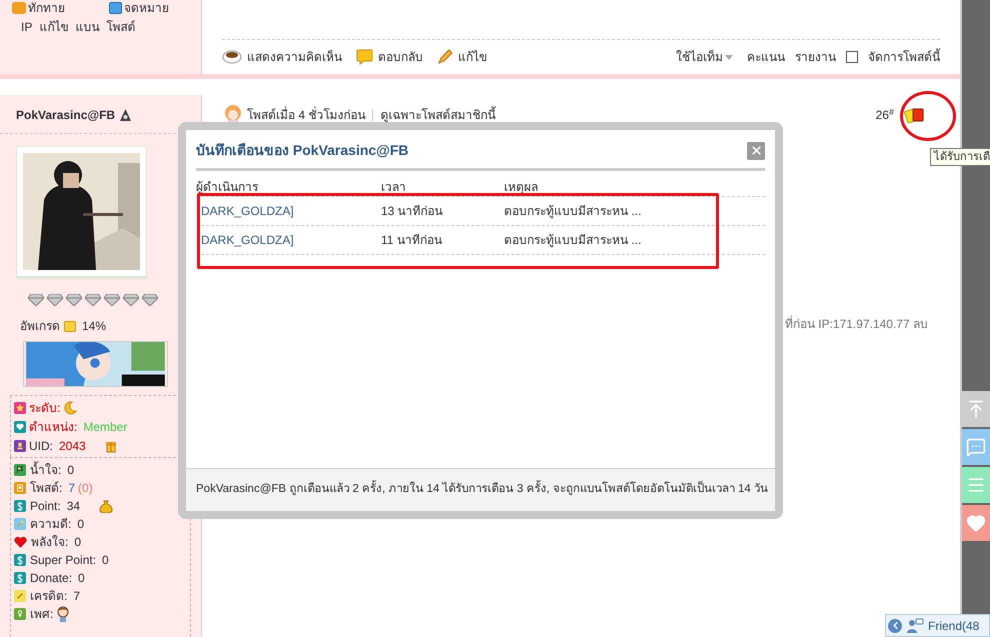 The width and height of the screenshot is (990, 637). Describe the element at coordinates (704, 57) in the screenshot. I see `item-menu-link: ใช้ไอเท็ม` at that location.